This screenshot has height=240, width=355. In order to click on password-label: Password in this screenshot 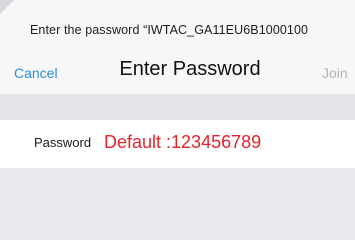, I will do `click(63, 142)`.